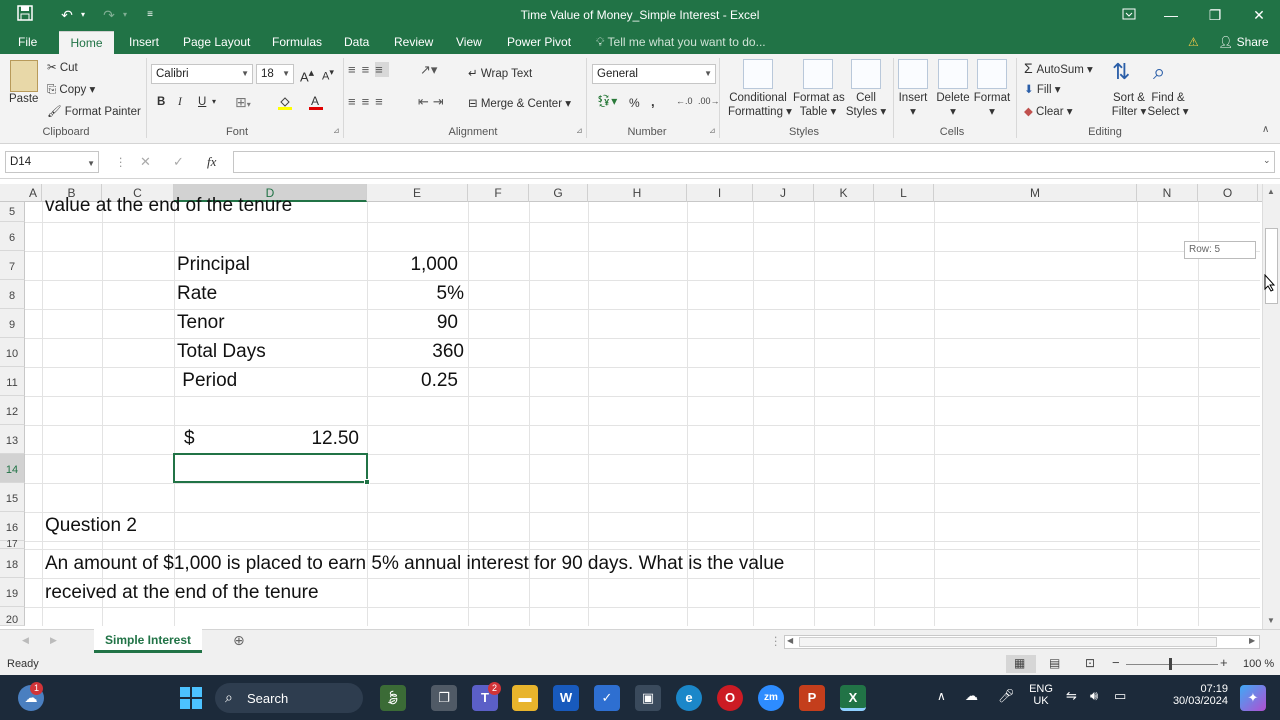  What do you see at coordinates (712, 130) in the screenshot?
I see `number-dialog-launcher-icon: ⊿` at bounding box center [712, 130].